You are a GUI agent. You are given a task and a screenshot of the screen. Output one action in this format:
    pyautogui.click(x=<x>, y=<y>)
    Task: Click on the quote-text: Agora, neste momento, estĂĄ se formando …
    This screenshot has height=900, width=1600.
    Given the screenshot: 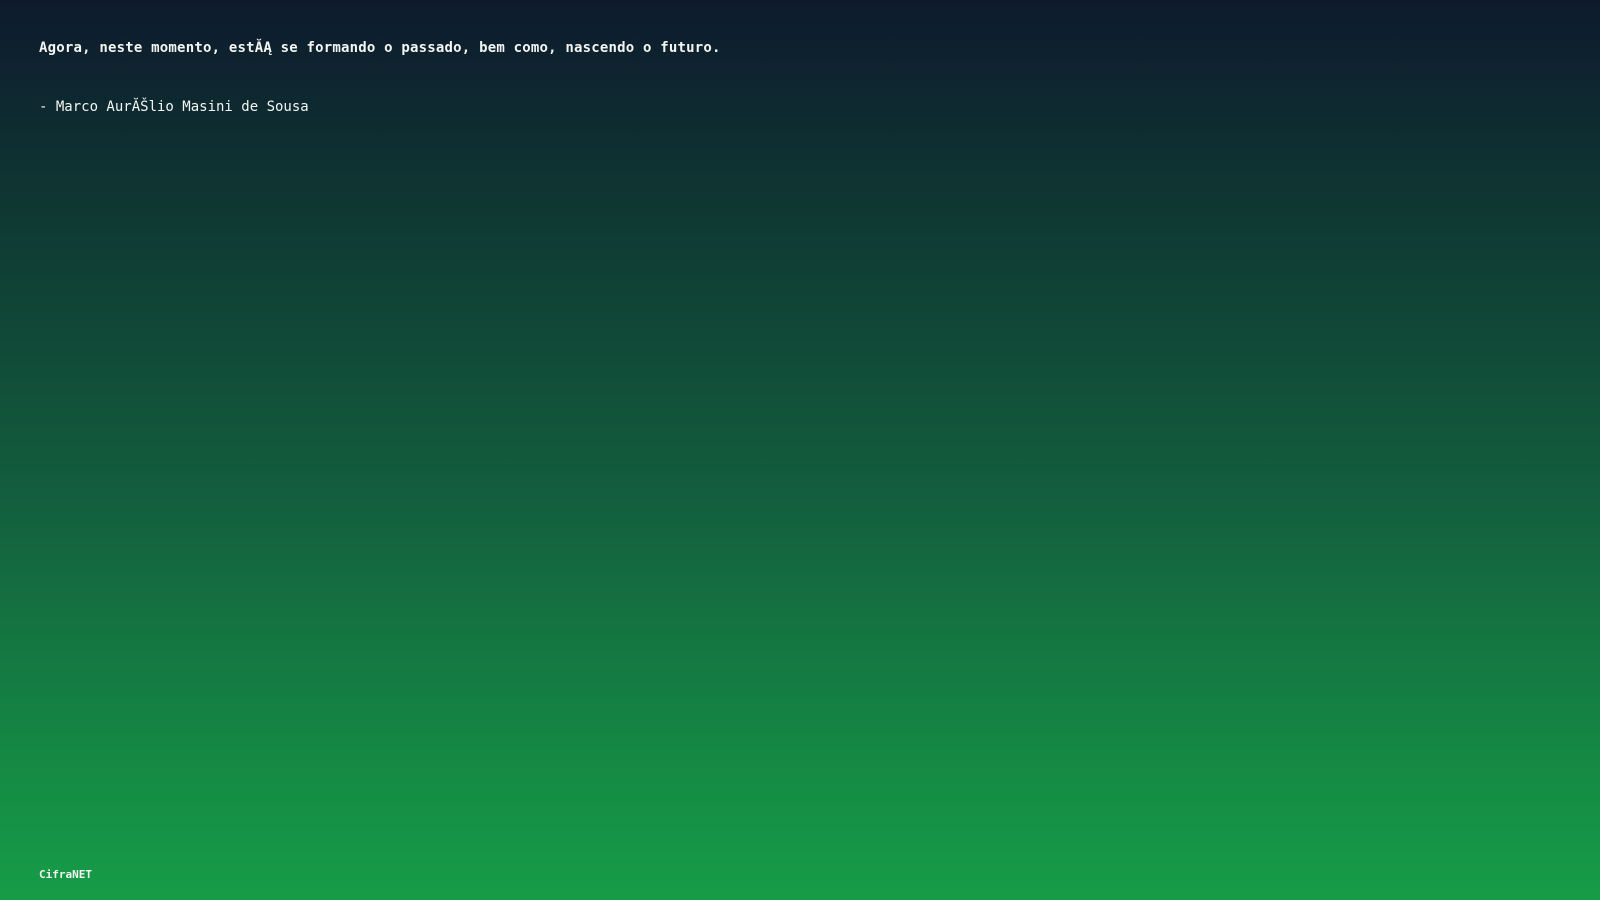 What is the action you would take?
    pyautogui.click(x=380, y=48)
    